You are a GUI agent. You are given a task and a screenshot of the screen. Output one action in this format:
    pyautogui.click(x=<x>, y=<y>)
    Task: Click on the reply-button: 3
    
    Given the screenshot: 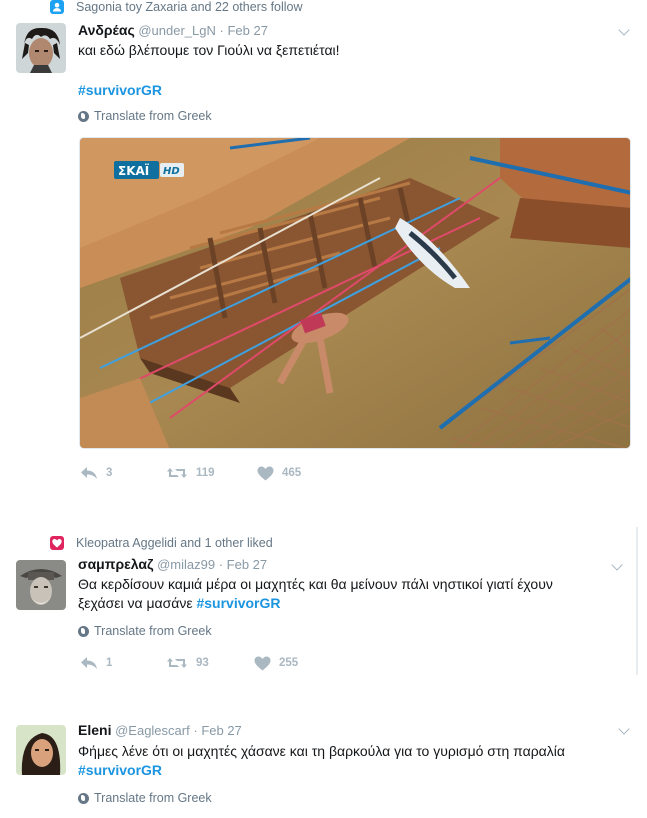 What is the action you would take?
    pyautogui.click(x=96, y=473)
    